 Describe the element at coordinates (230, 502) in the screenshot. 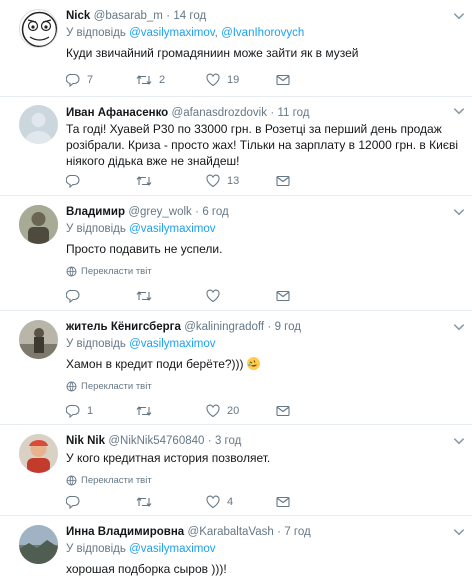

I see `like-count: 4` at that location.